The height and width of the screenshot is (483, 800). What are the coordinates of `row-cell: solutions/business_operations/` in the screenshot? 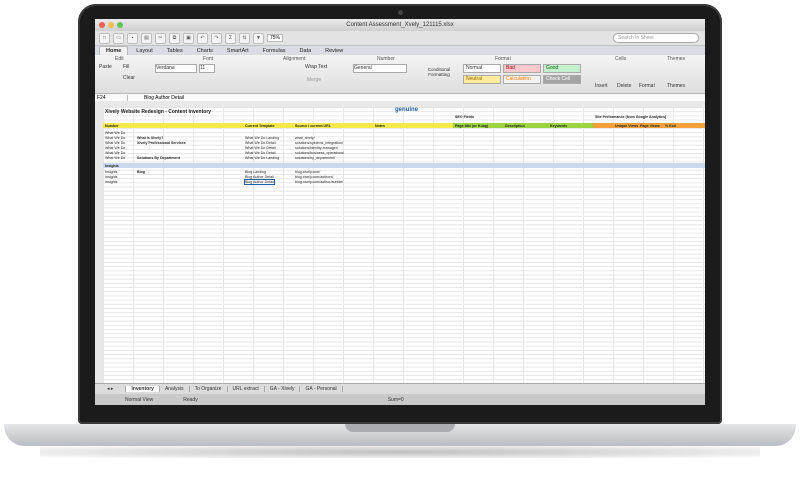 It's located at (319, 153).